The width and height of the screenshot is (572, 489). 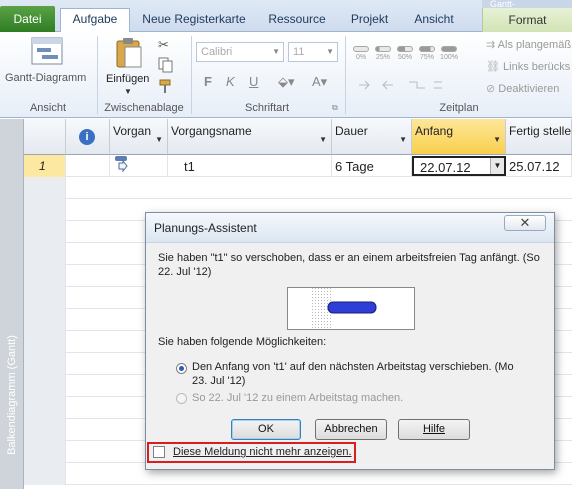 What do you see at coordinates (449, 57) in the screenshot?
I see `progress-100-label: 100%` at bounding box center [449, 57].